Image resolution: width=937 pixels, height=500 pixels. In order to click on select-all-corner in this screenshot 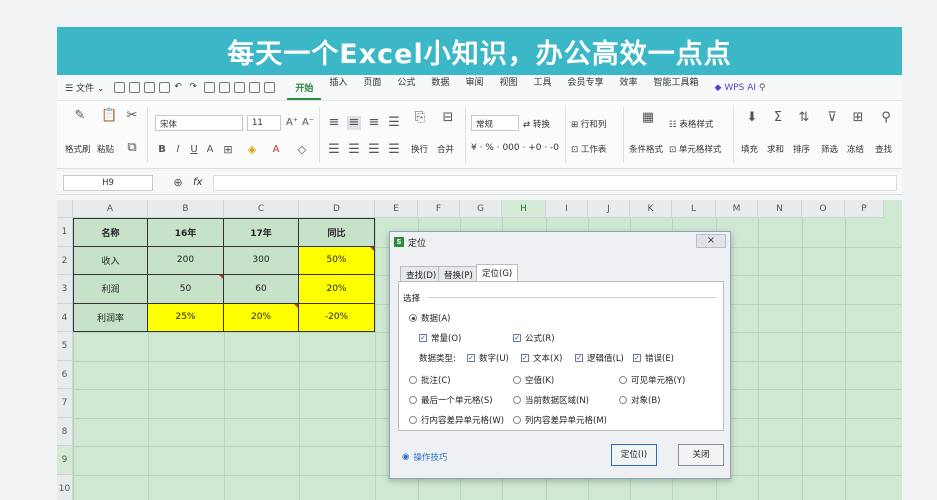, I will do `click(65, 209)`.